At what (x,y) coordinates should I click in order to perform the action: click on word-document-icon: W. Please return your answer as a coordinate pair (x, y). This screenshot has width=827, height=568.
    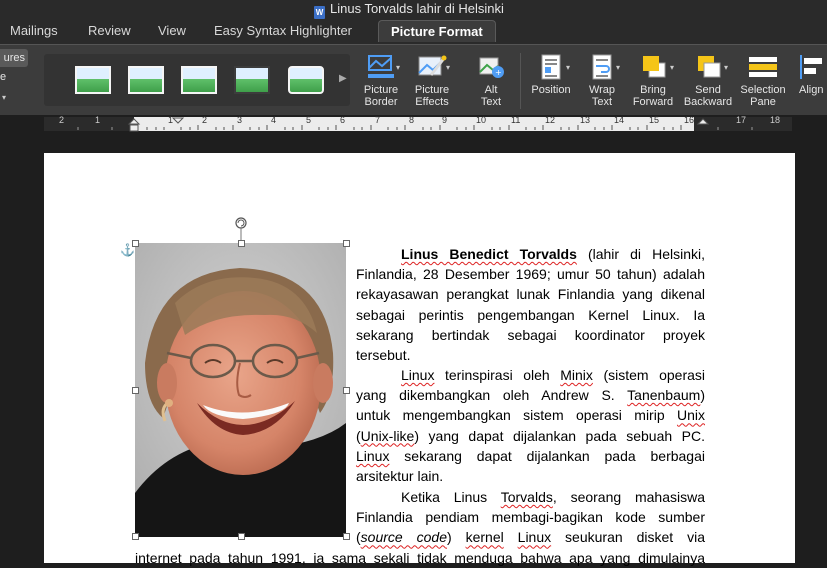
    Looking at the image, I should click on (319, 12).